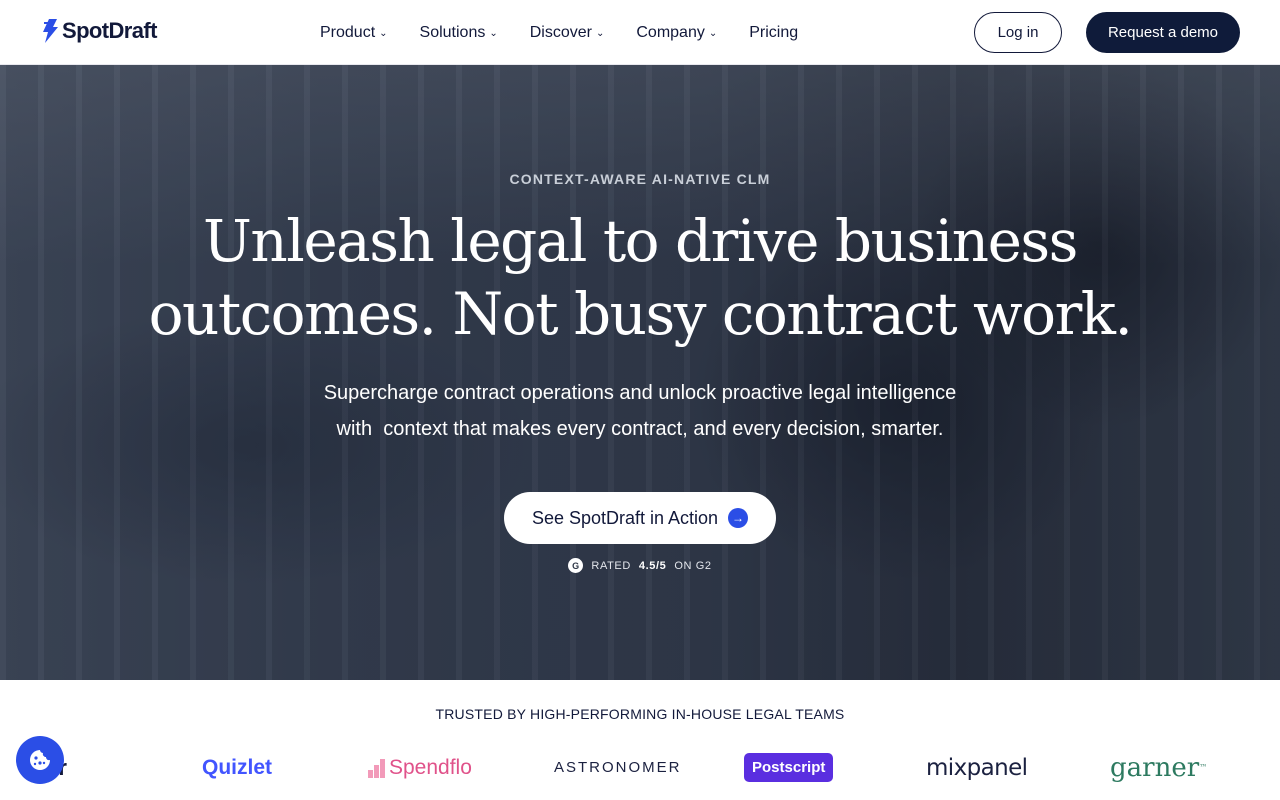 The height and width of the screenshot is (800, 1280). I want to click on rating-value: 4.5/5, so click(652, 565).